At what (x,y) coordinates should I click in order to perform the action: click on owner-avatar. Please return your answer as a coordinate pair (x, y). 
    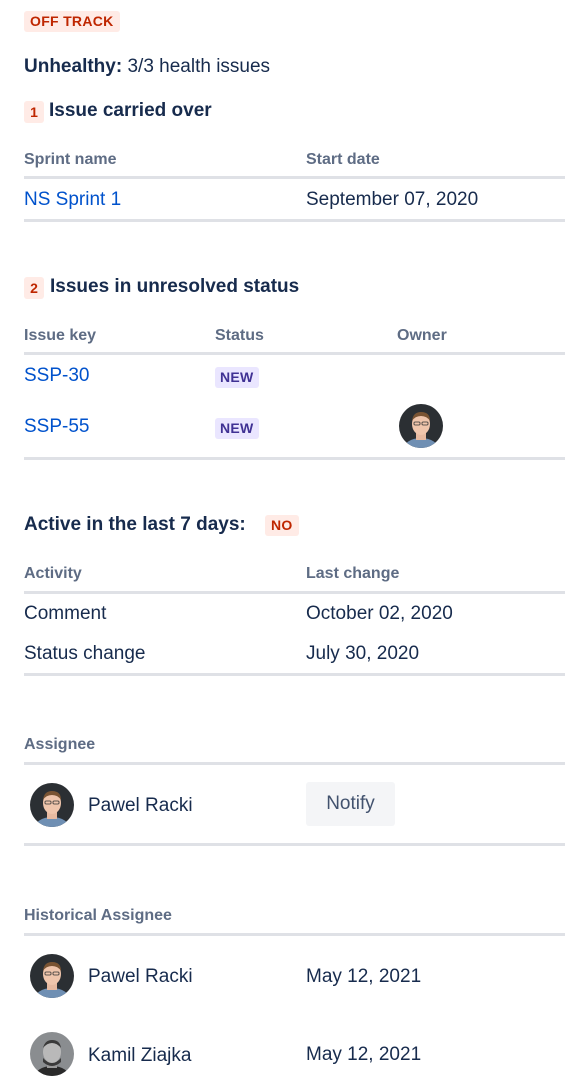
    Looking at the image, I should click on (421, 426).